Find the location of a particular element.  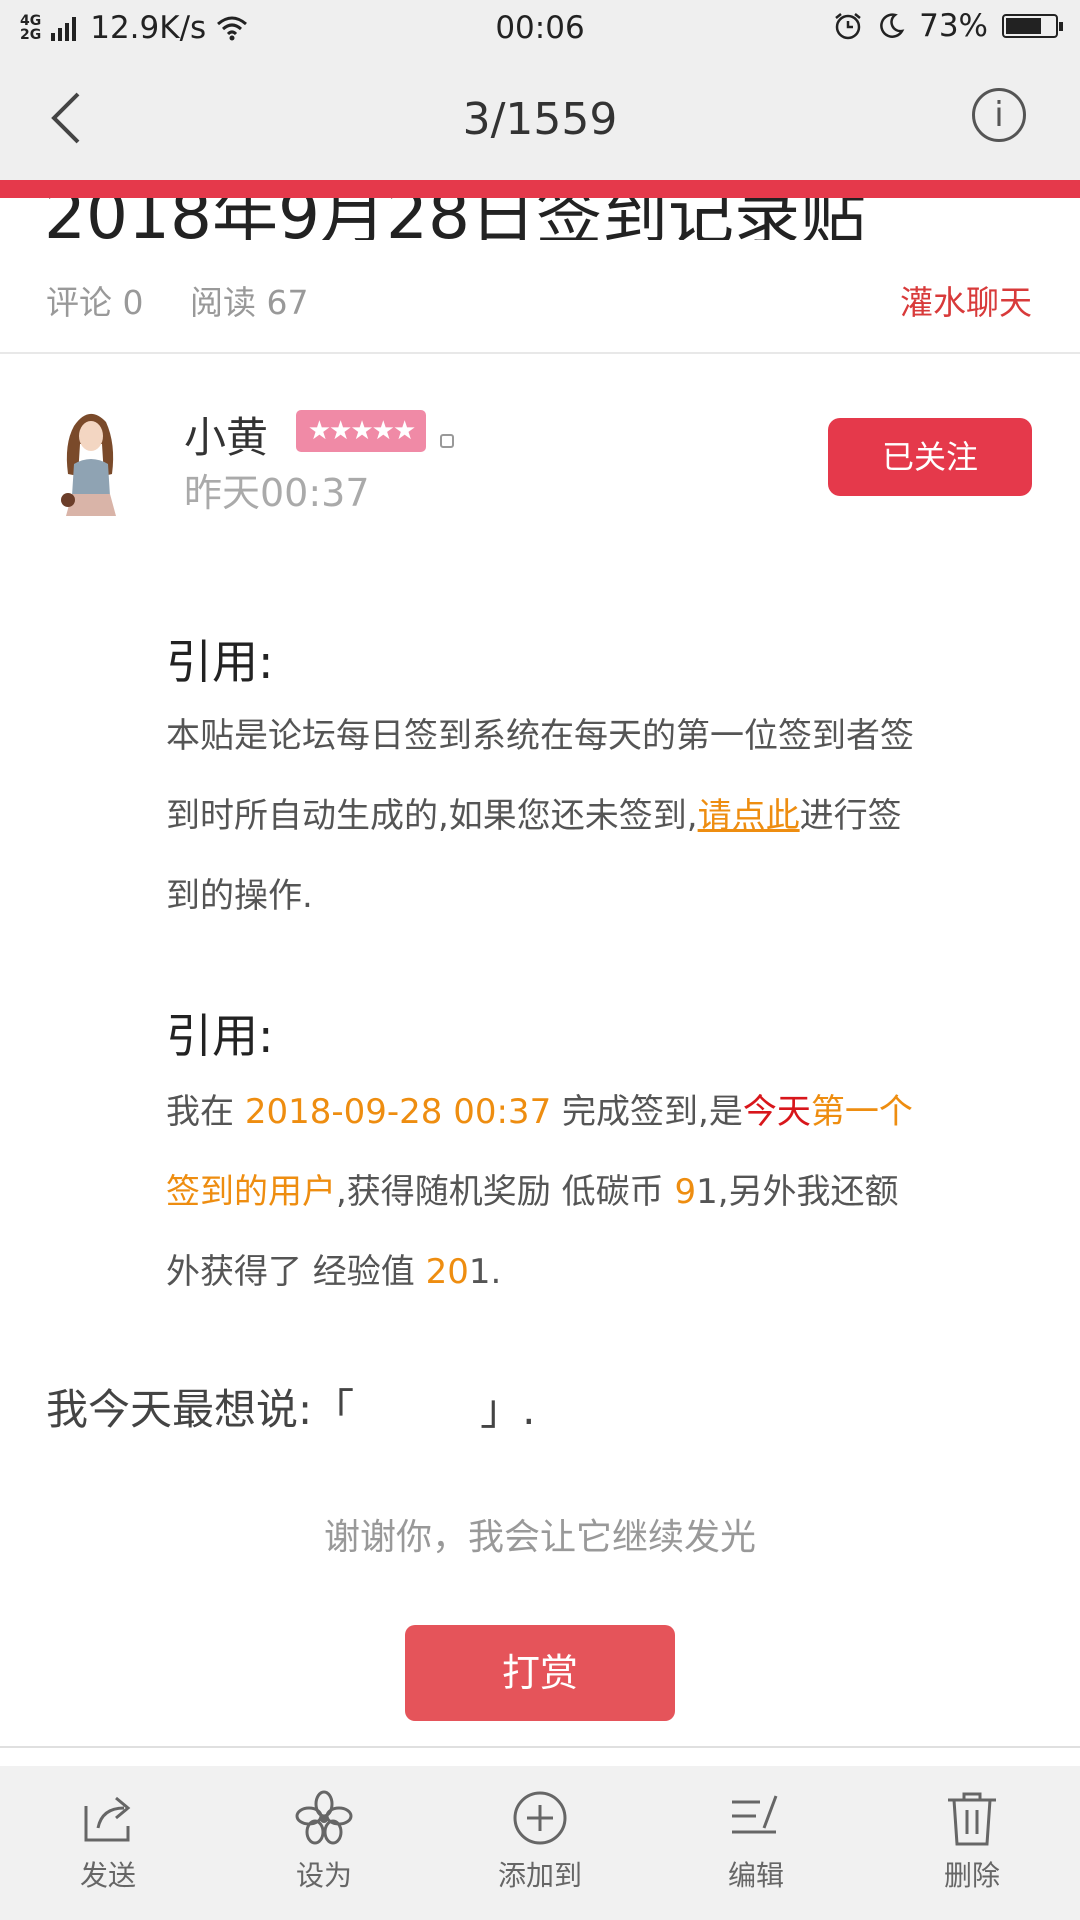

article-title-area: 2018年9月28日签到记录贴 is located at coordinates (540, 219).